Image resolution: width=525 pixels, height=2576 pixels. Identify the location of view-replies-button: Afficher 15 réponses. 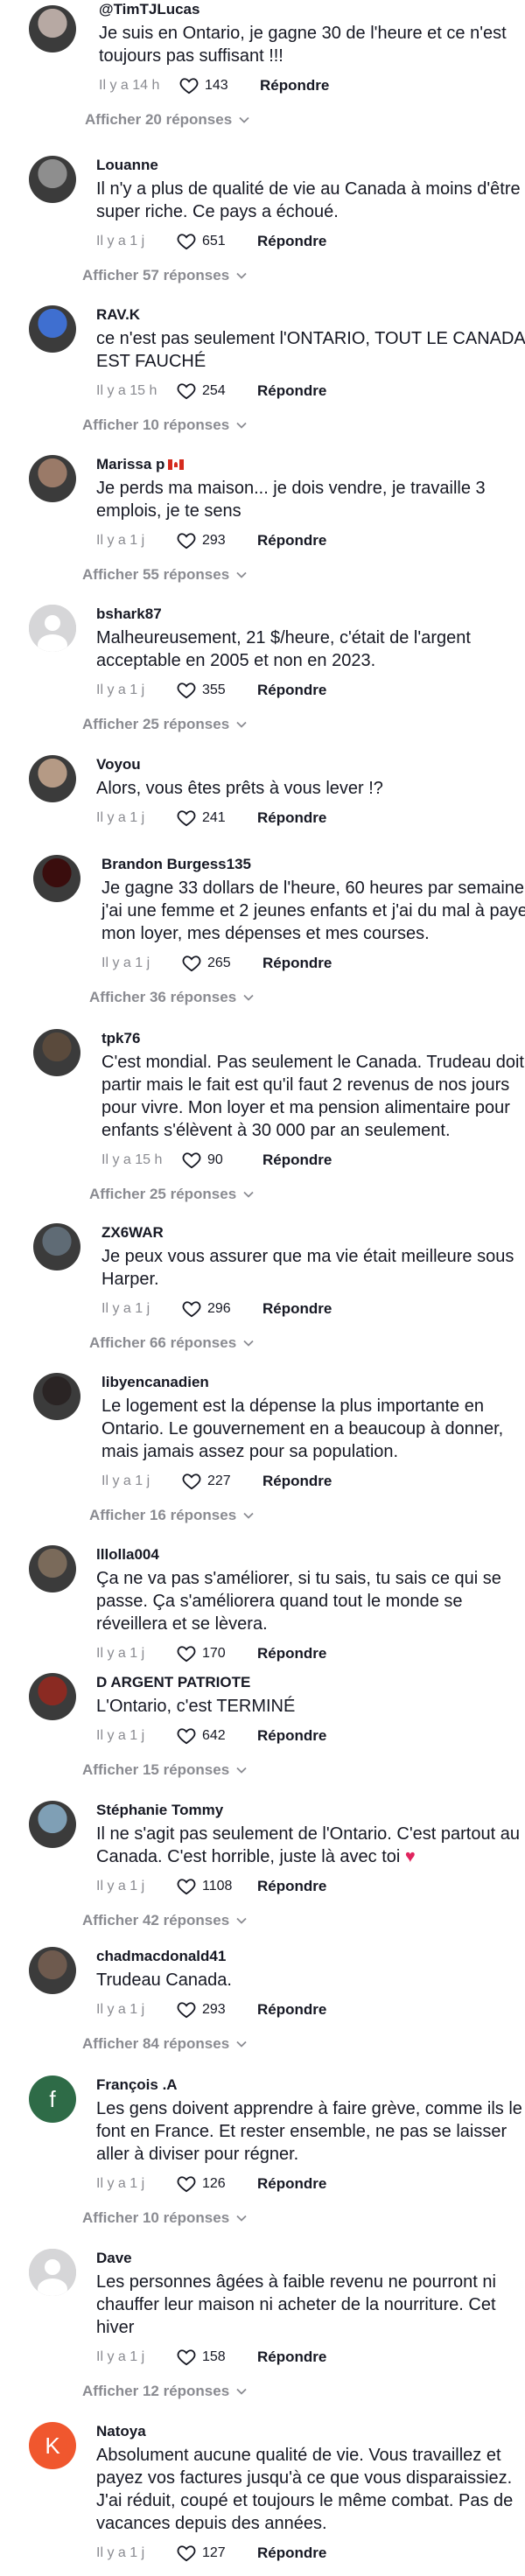
(303, 1770).